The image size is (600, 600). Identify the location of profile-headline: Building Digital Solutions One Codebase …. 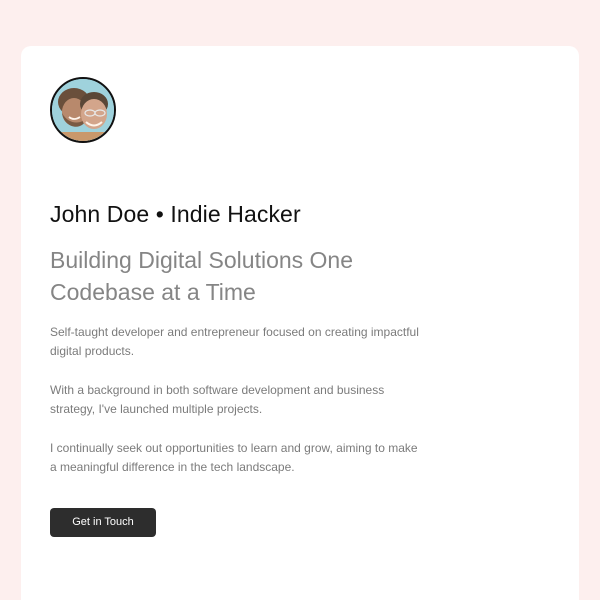
(202, 276).